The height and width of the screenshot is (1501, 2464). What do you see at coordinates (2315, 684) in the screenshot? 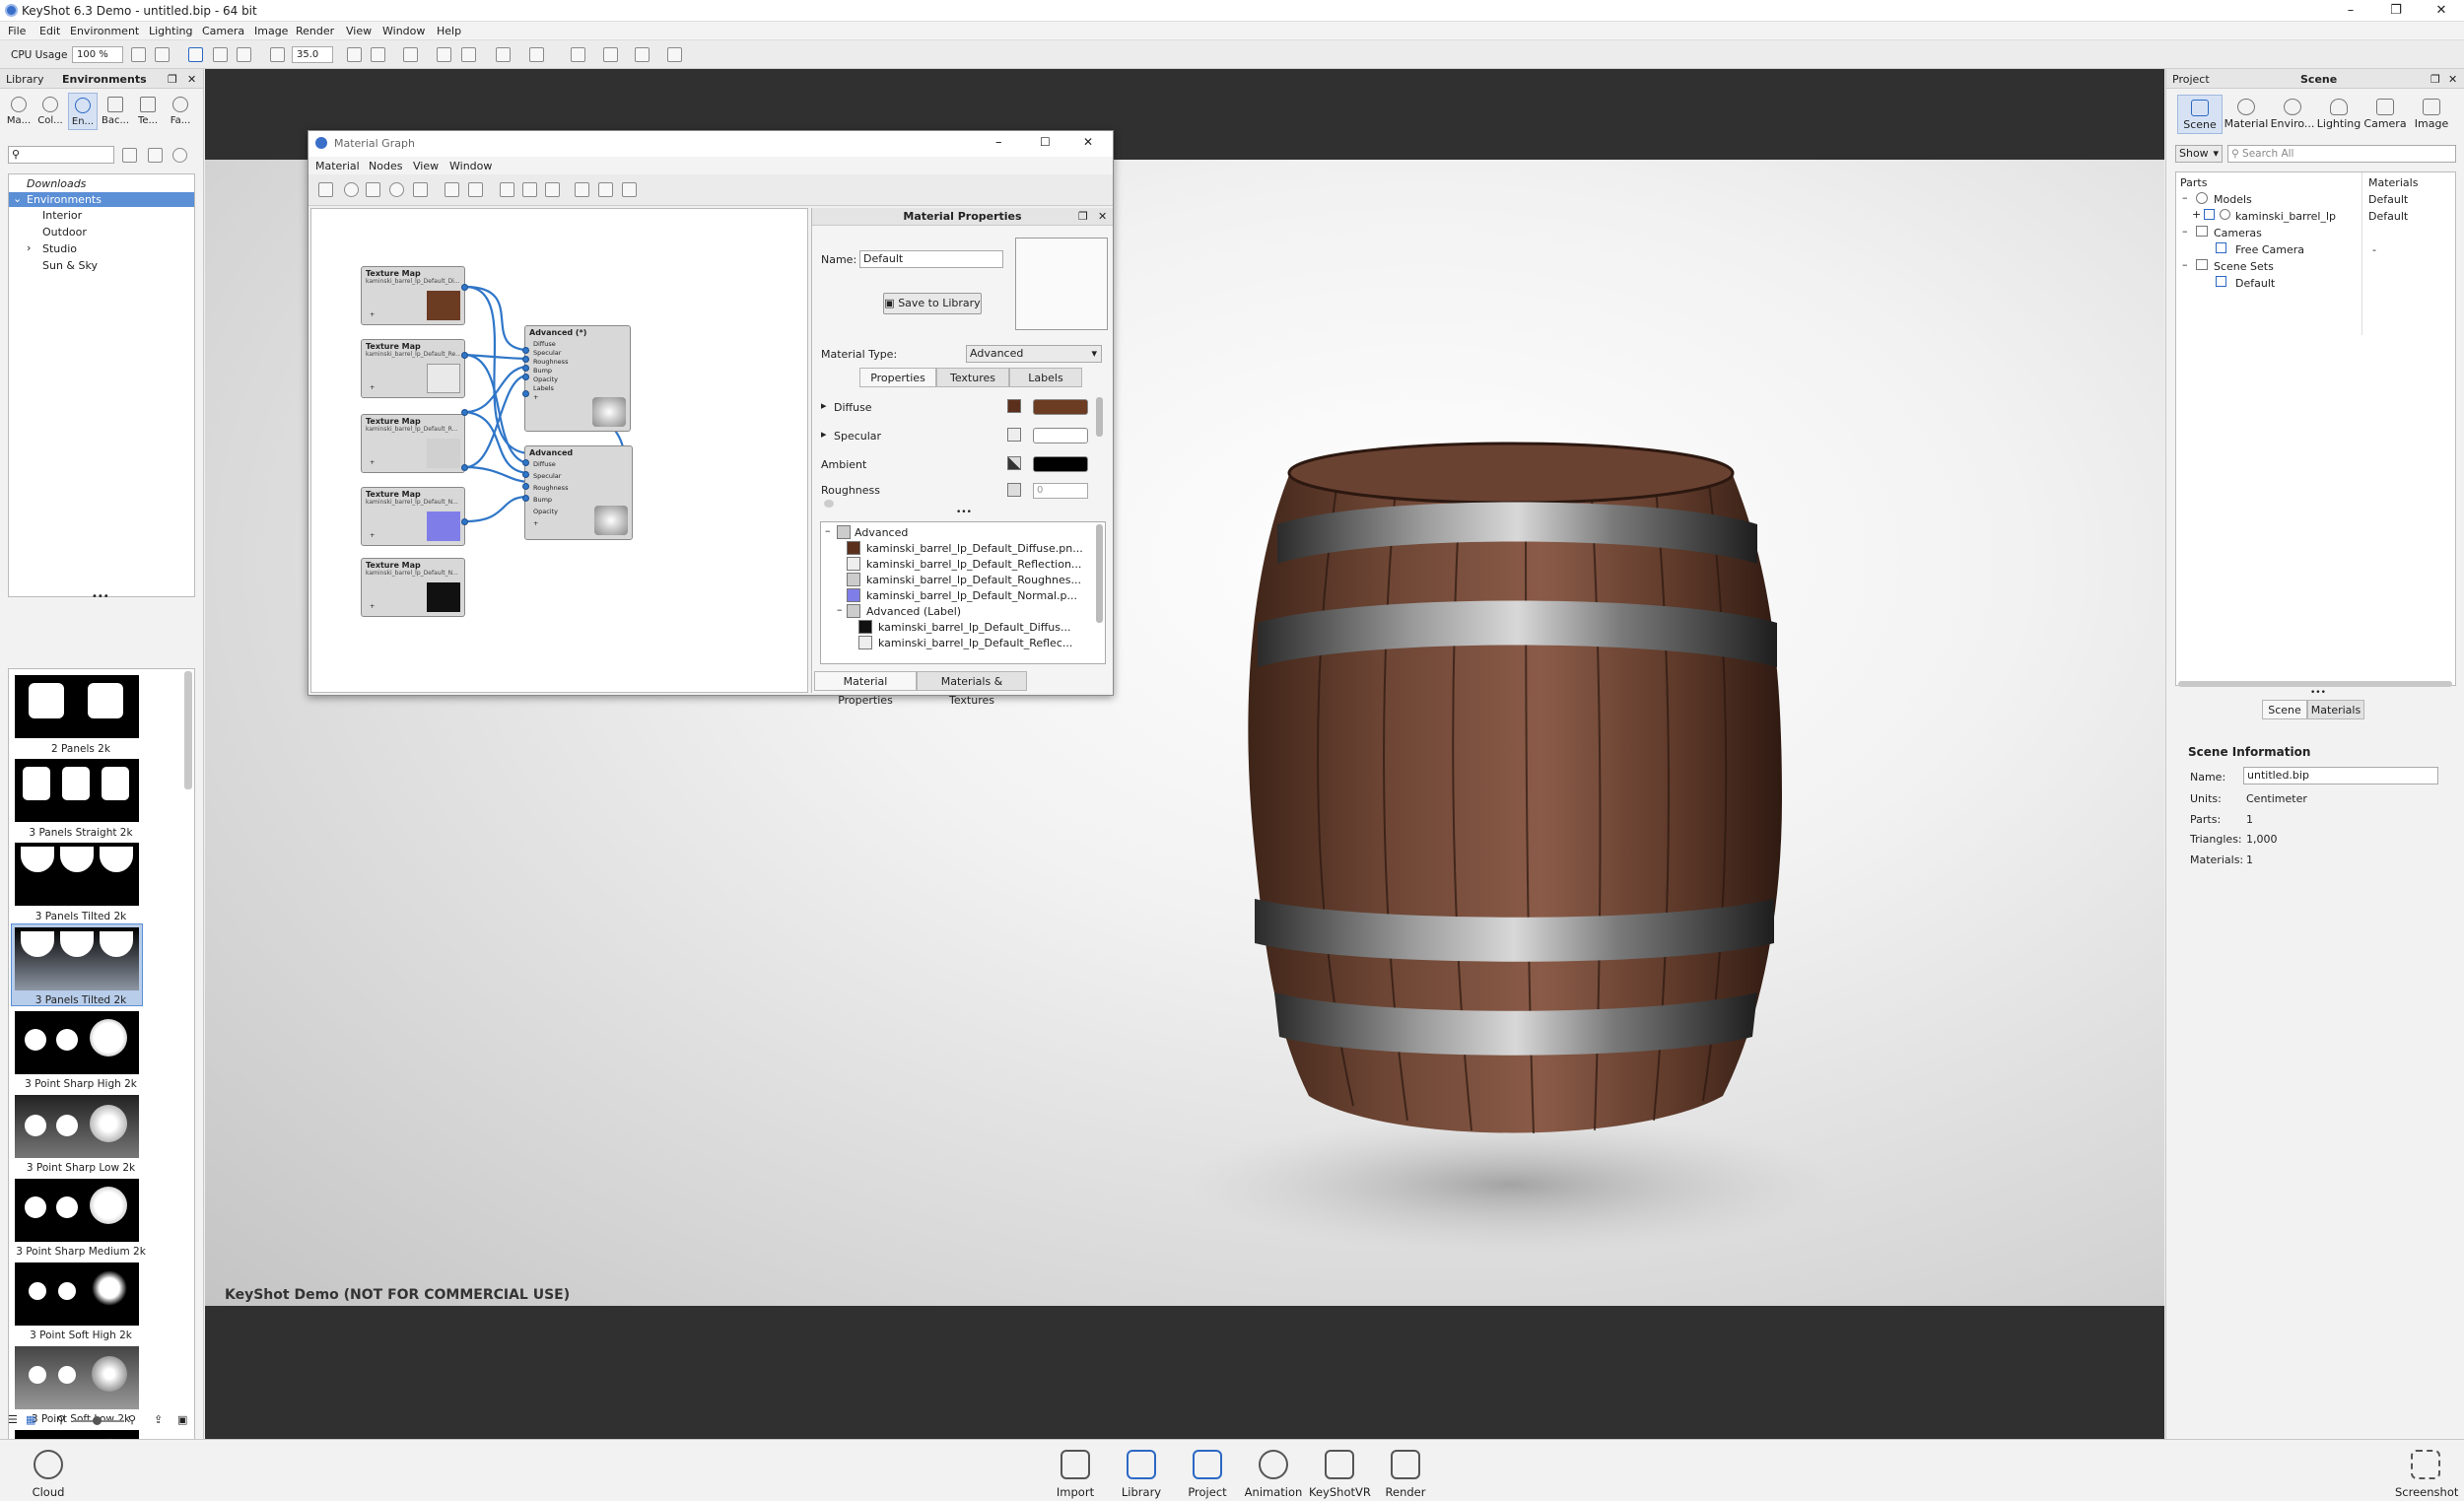
I see `tree-scrollbar` at bounding box center [2315, 684].